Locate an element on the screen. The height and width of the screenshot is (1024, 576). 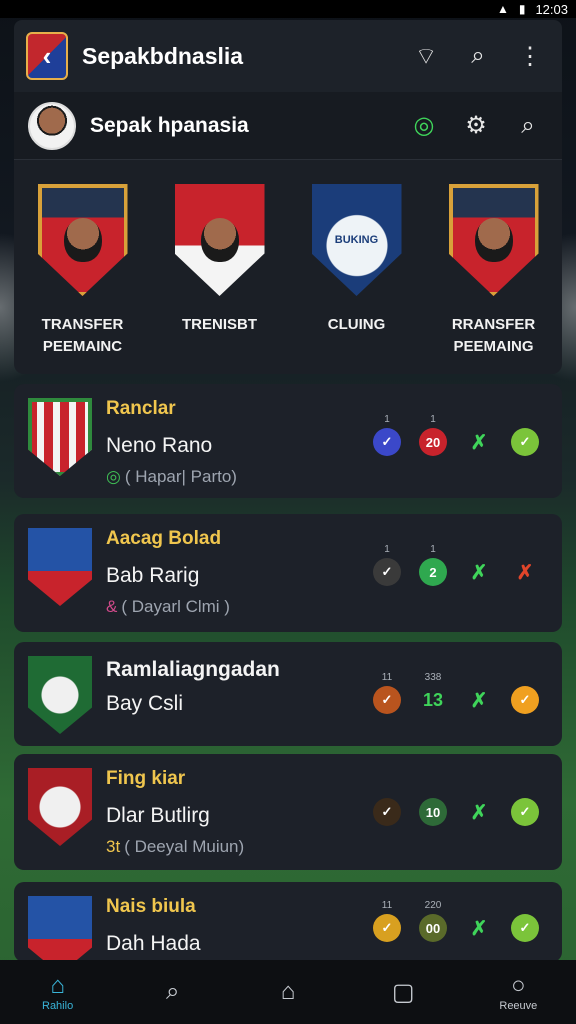
card-league: Nais biula is located at coordinates (151, 906).